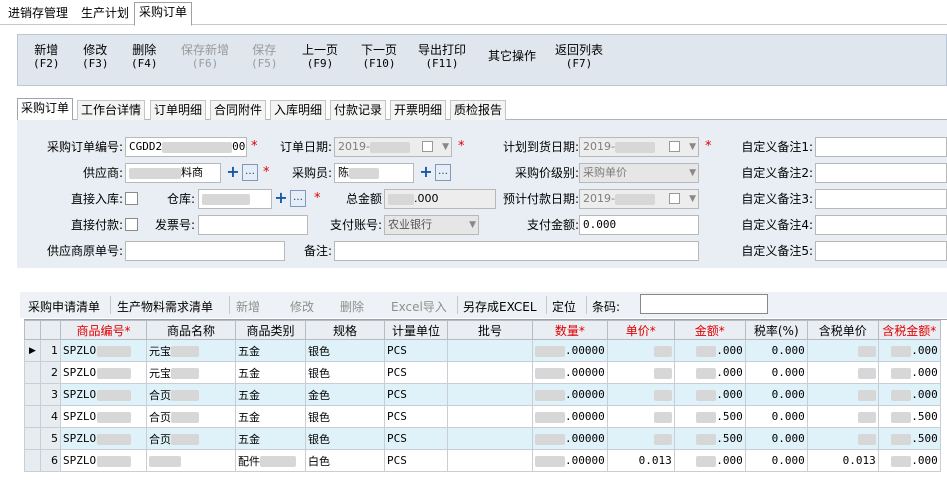 The image size is (947, 491). Describe the element at coordinates (270, 330) in the screenshot. I see `column-header: 商品类别` at that location.